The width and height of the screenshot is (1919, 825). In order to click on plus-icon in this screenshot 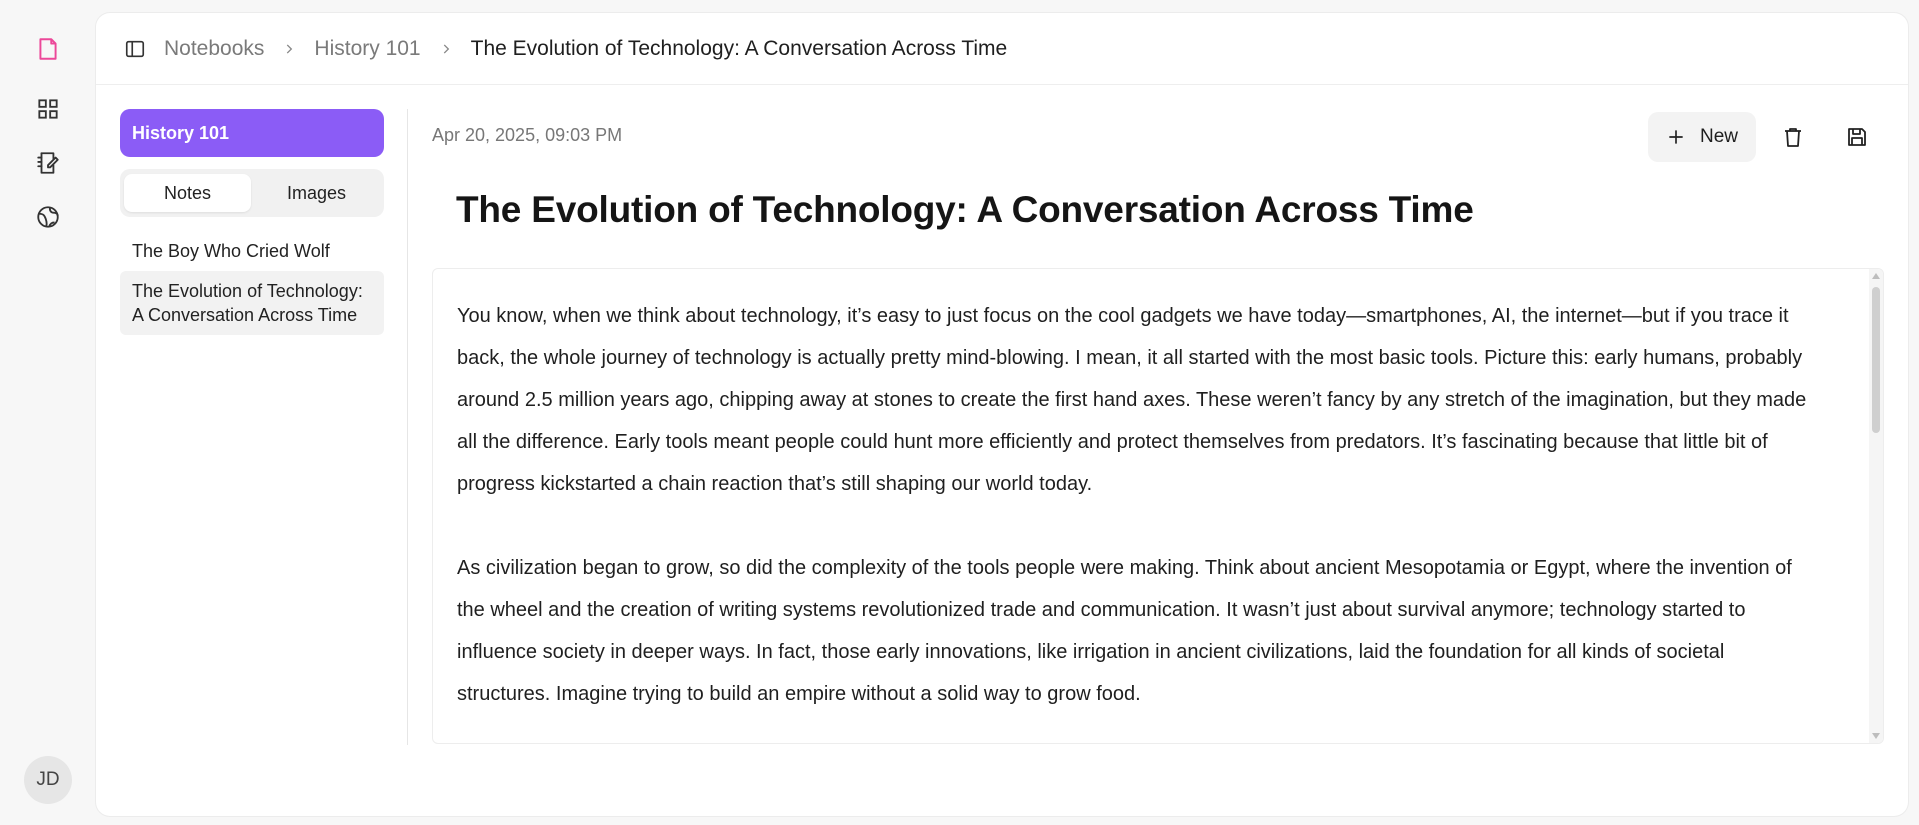, I will do `click(1676, 137)`.